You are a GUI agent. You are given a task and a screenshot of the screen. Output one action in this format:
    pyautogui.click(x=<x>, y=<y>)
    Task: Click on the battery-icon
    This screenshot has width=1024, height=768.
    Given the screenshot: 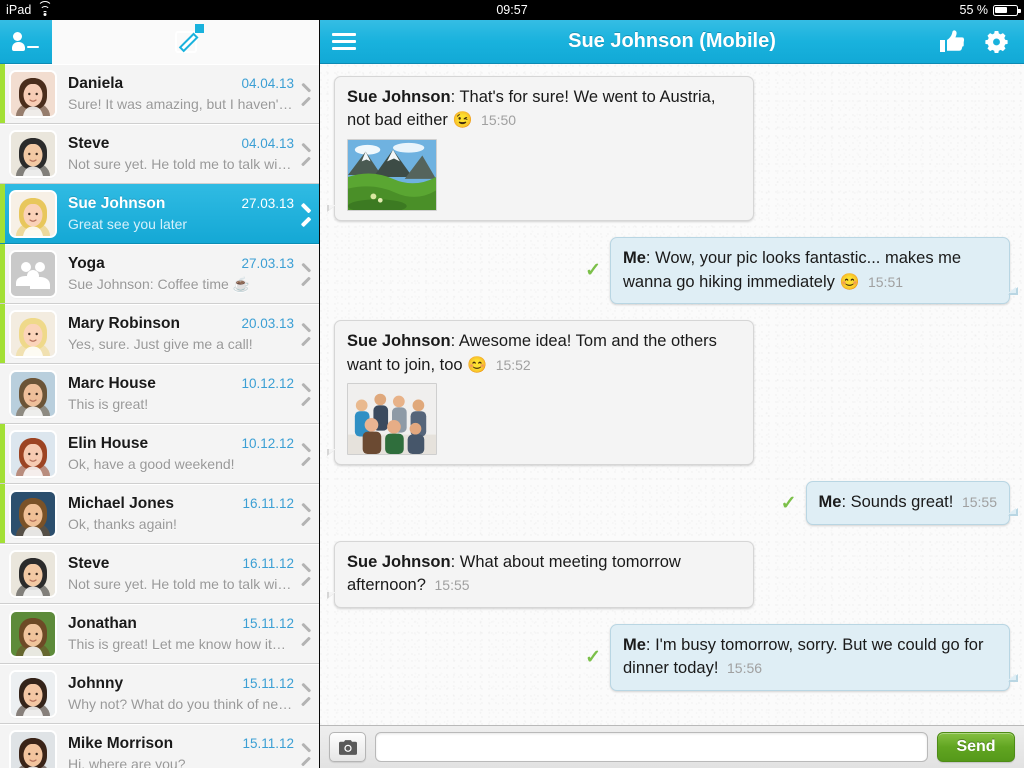 What is the action you would take?
    pyautogui.click(x=1007, y=10)
    